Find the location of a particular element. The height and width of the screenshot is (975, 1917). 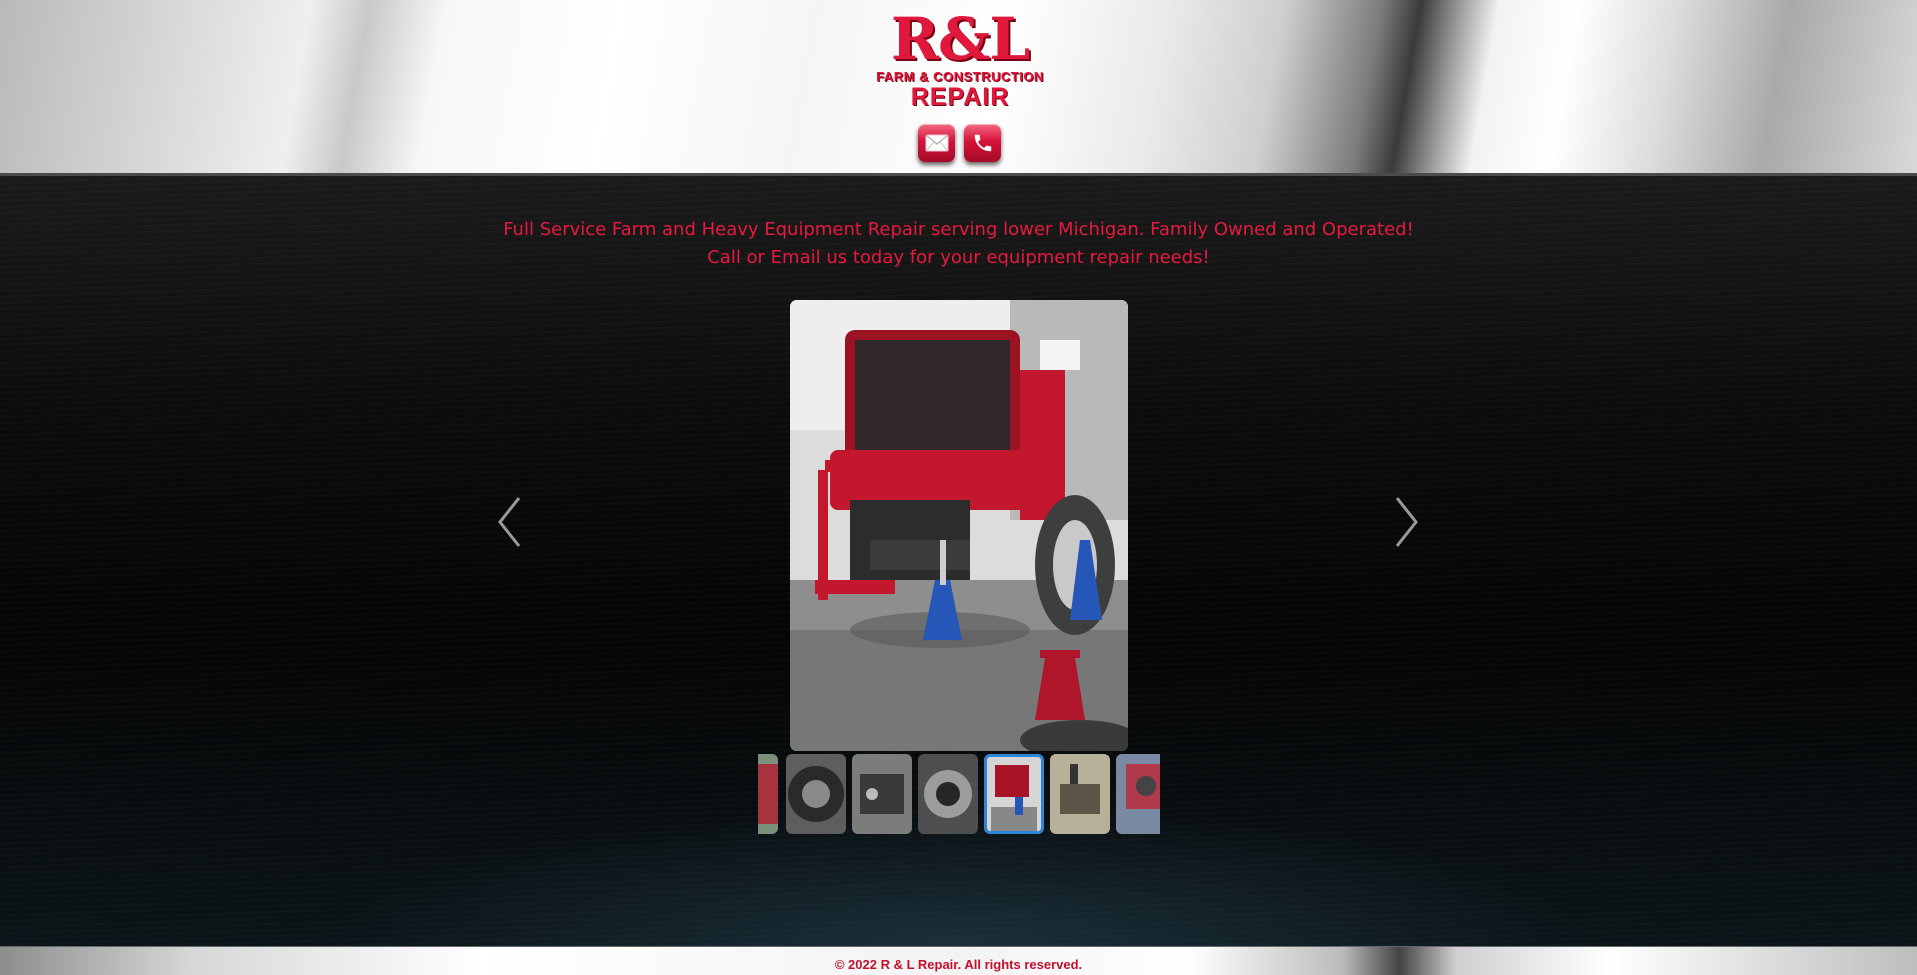

chevron-right-icon is located at coordinates (1406, 522).